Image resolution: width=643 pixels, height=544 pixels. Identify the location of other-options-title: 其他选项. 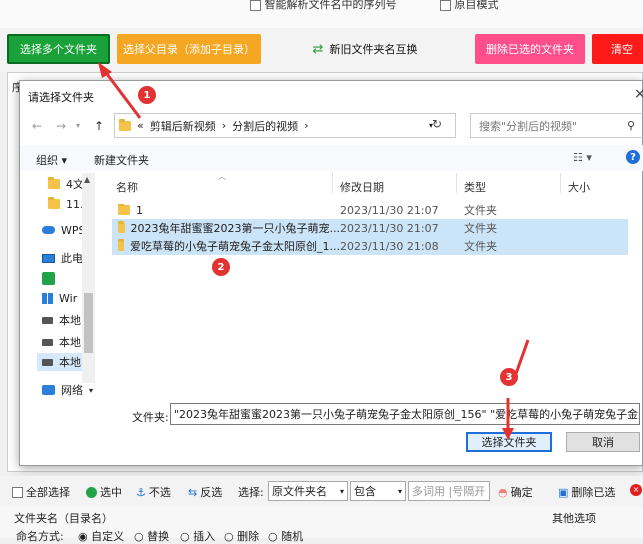
(574, 518).